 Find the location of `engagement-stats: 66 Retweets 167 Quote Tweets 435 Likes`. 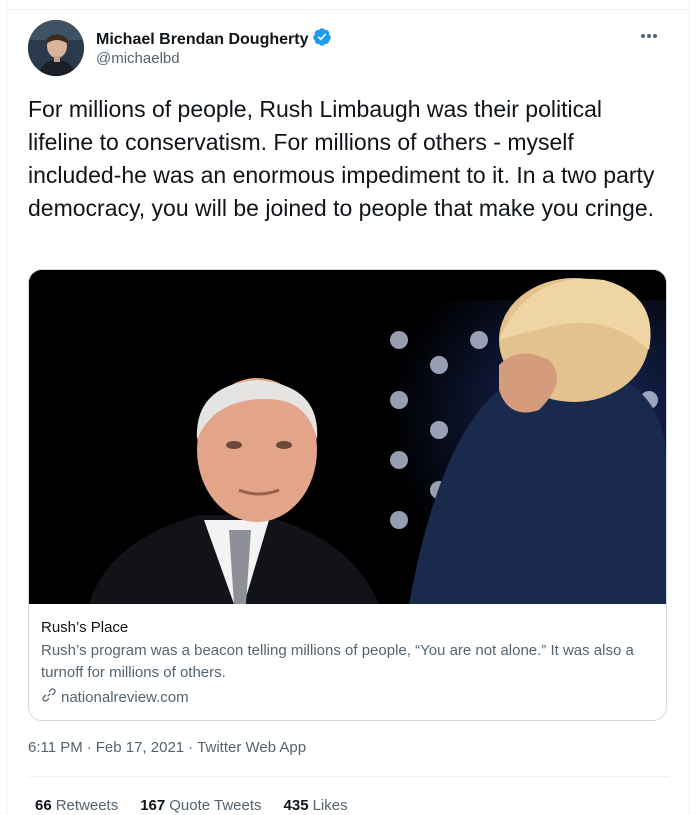

engagement-stats: 66 Retweets 167 Quote Tweets 435 Likes is located at coordinates (191, 805).